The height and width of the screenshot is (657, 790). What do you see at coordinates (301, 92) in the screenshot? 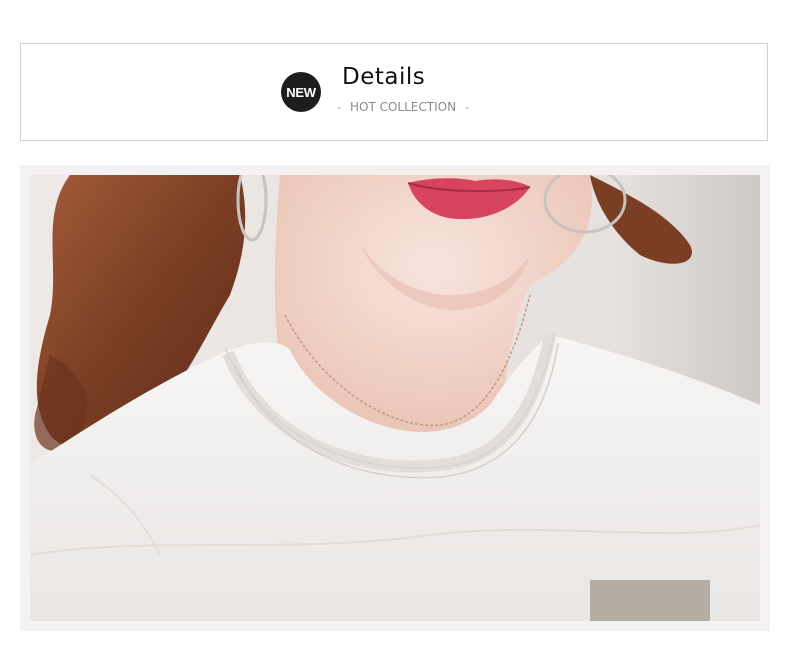
I see `new-badge: NEW` at bounding box center [301, 92].